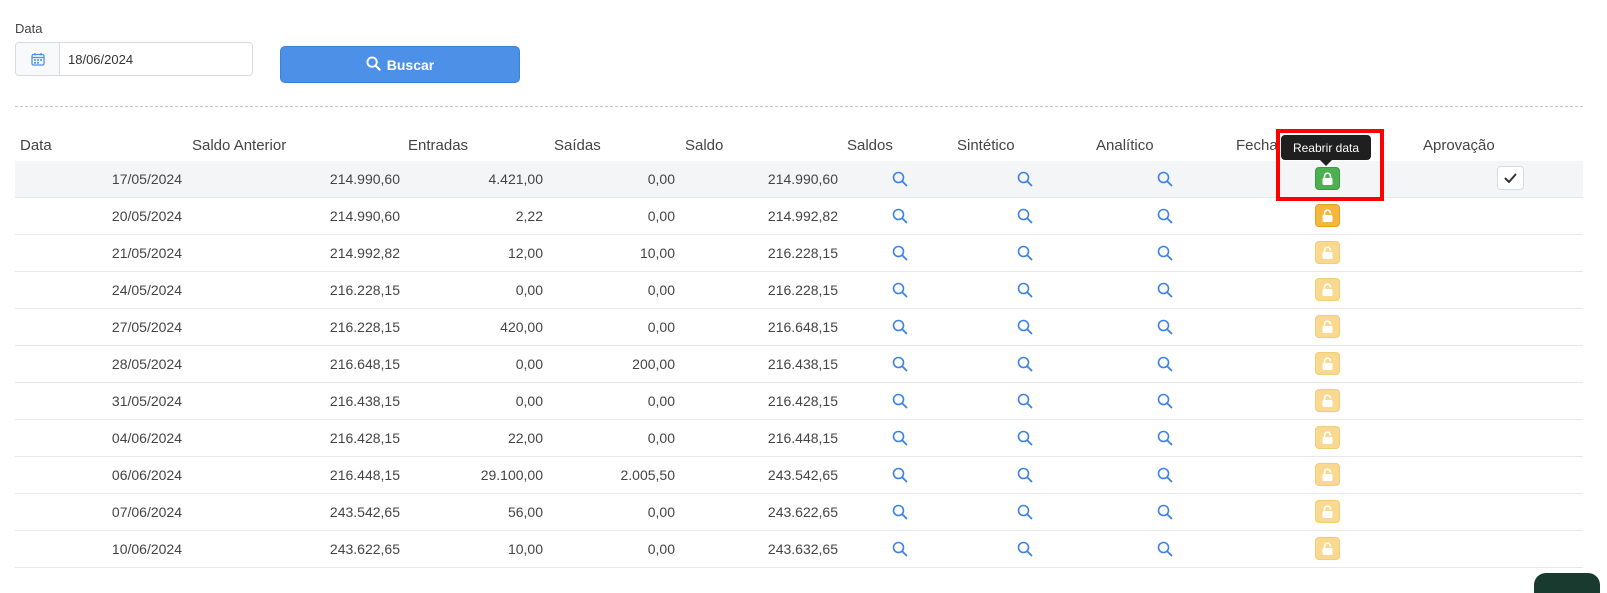  I want to click on cell-entradas: 29.100,00, so click(511, 475).